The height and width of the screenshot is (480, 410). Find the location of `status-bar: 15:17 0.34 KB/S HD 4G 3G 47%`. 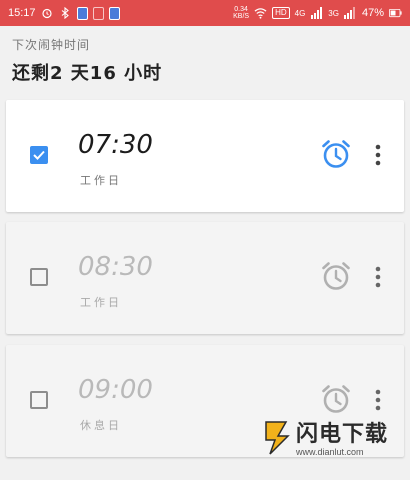

status-bar: 15:17 0.34 KB/S HD 4G 3G 47% is located at coordinates (205, 13).